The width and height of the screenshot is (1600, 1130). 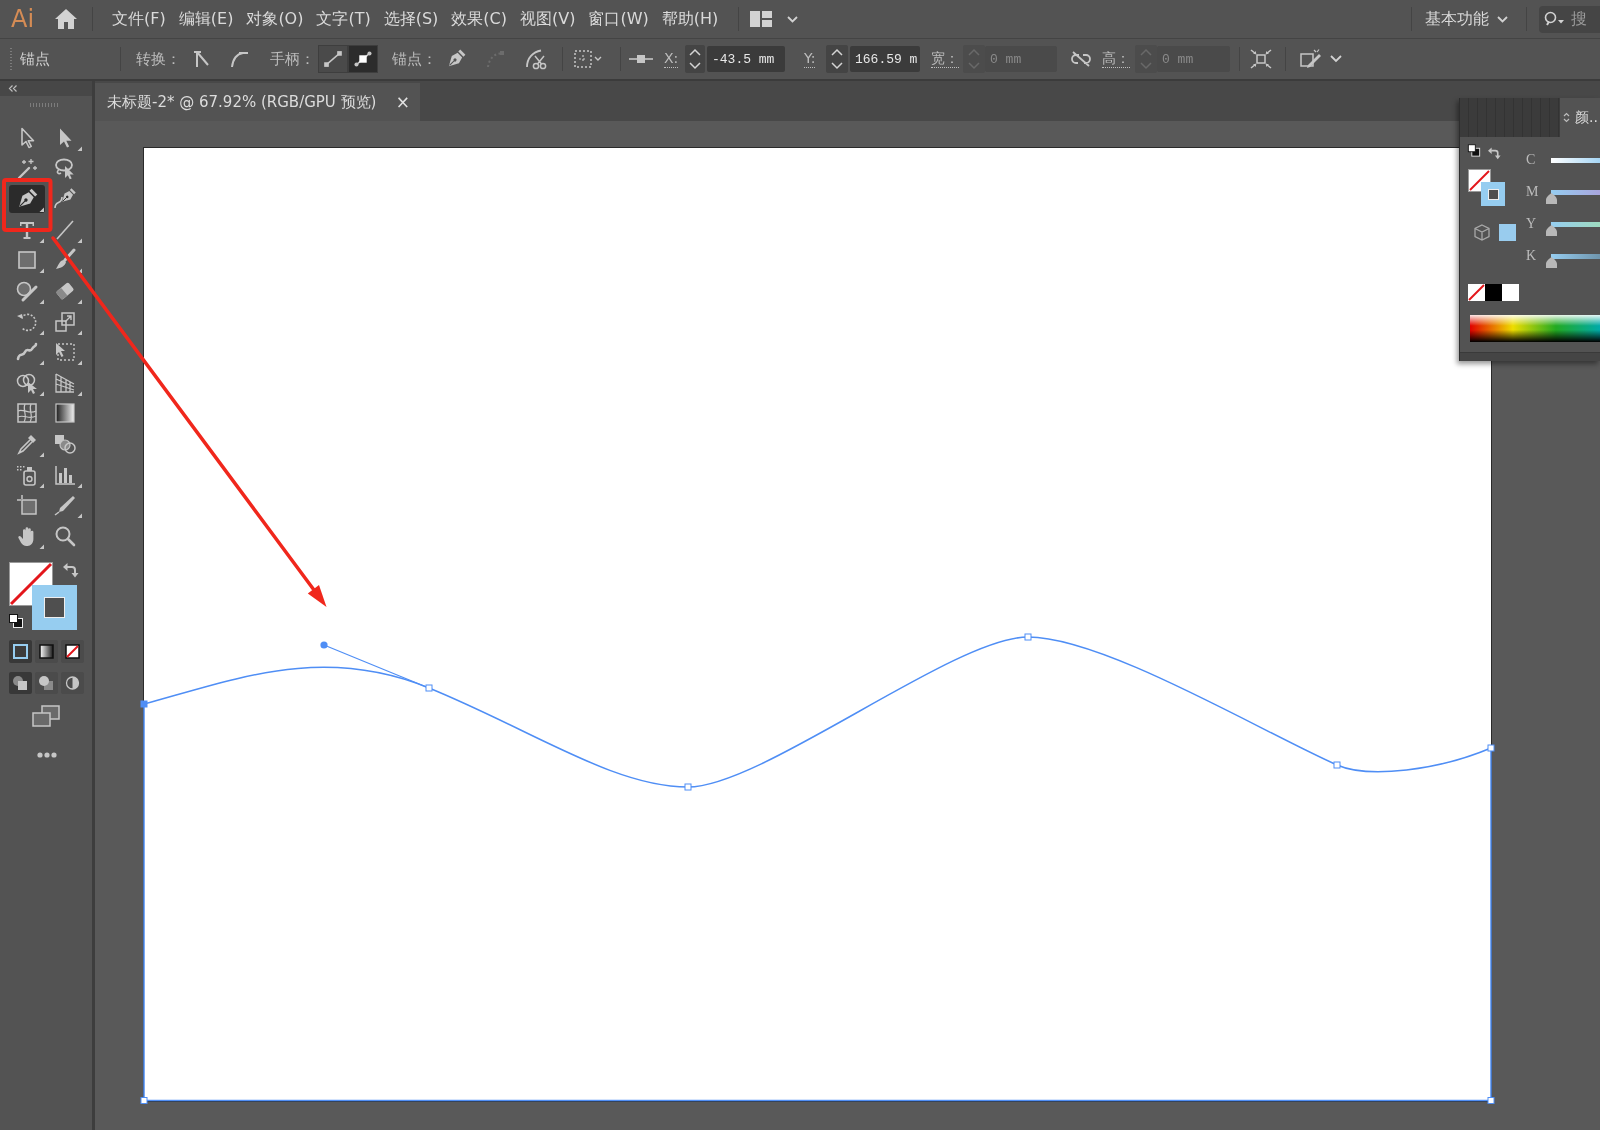 I want to click on smooth-point-icon, so click(x=239, y=59).